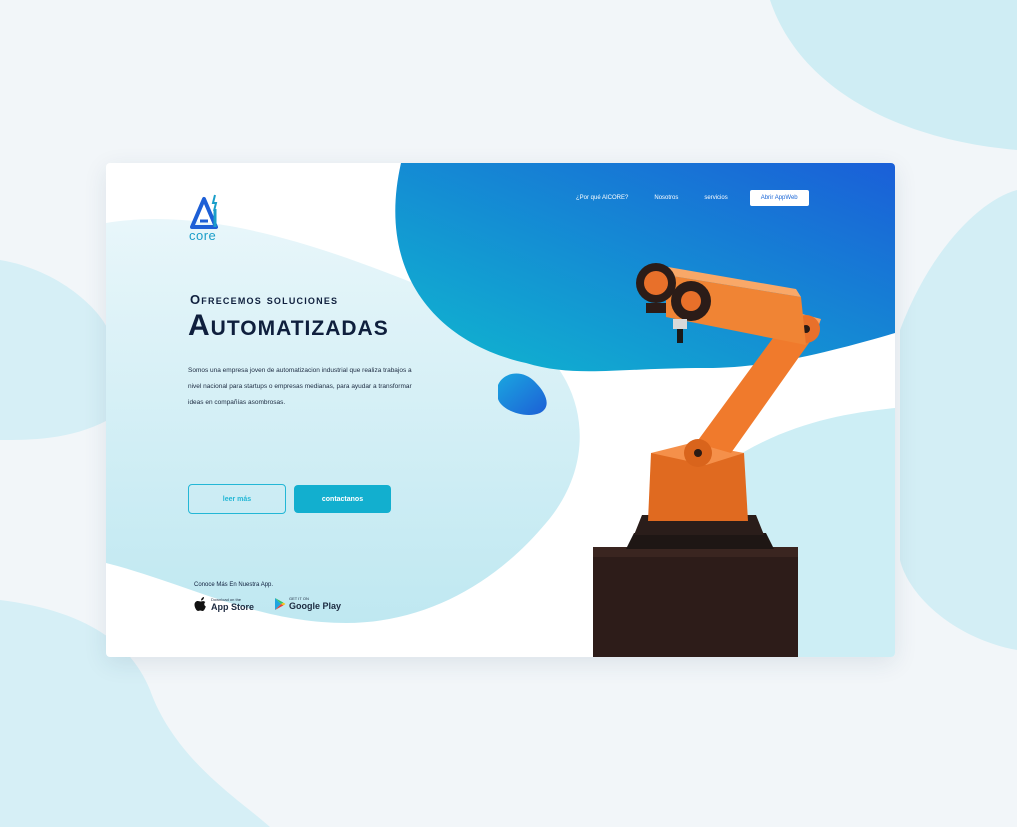 The width and height of the screenshot is (1017, 827). Describe the element at coordinates (602, 198) in the screenshot. I see `nav-link-why-aicore: ¿Por qué AICORE?` at that location.